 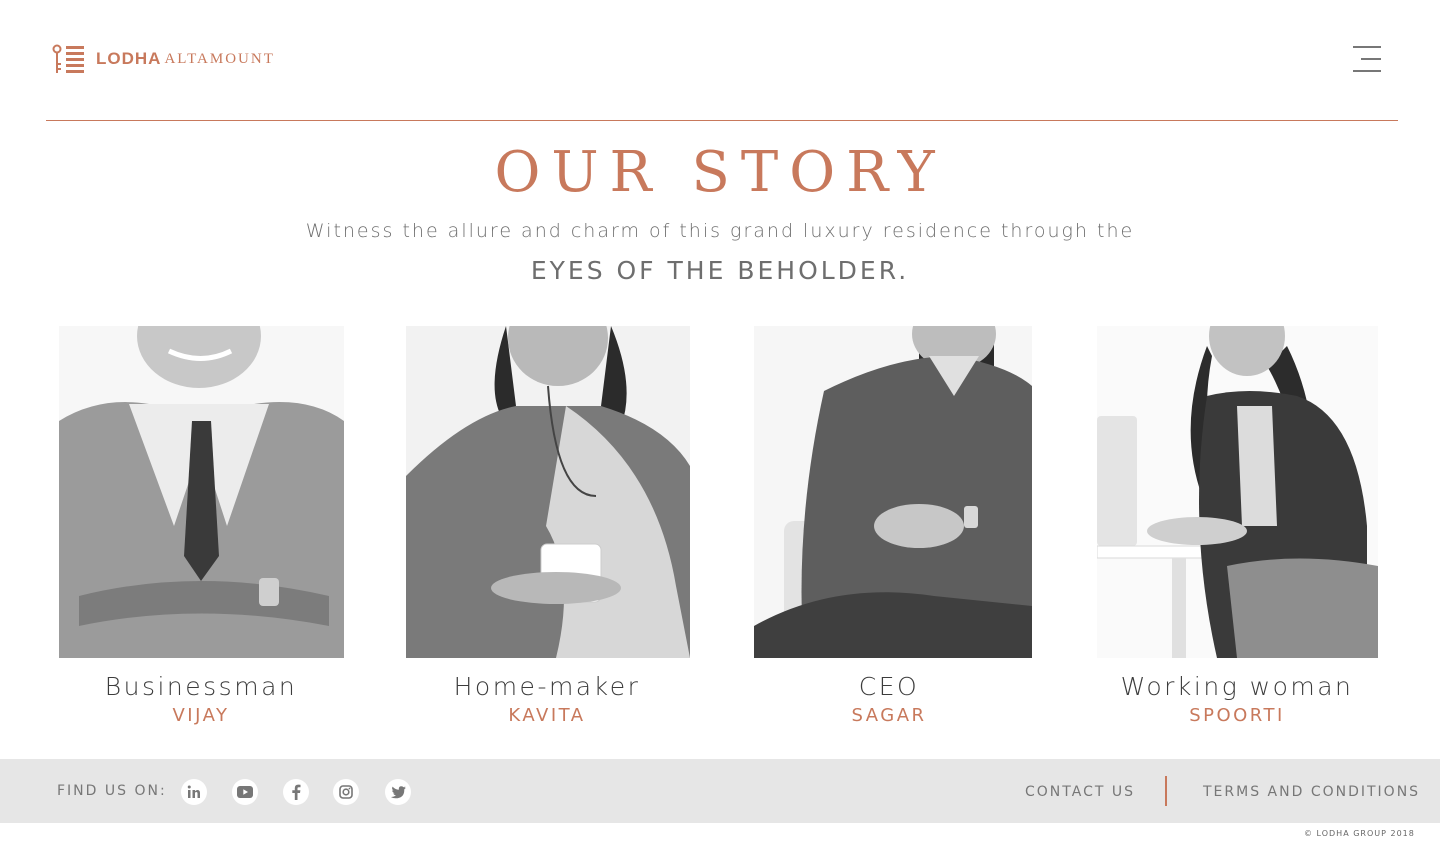 What do you see at coordinates (1237, 686) in the screenshot?
I see `person-role: Working woman` at bounding box center [1237, 686].